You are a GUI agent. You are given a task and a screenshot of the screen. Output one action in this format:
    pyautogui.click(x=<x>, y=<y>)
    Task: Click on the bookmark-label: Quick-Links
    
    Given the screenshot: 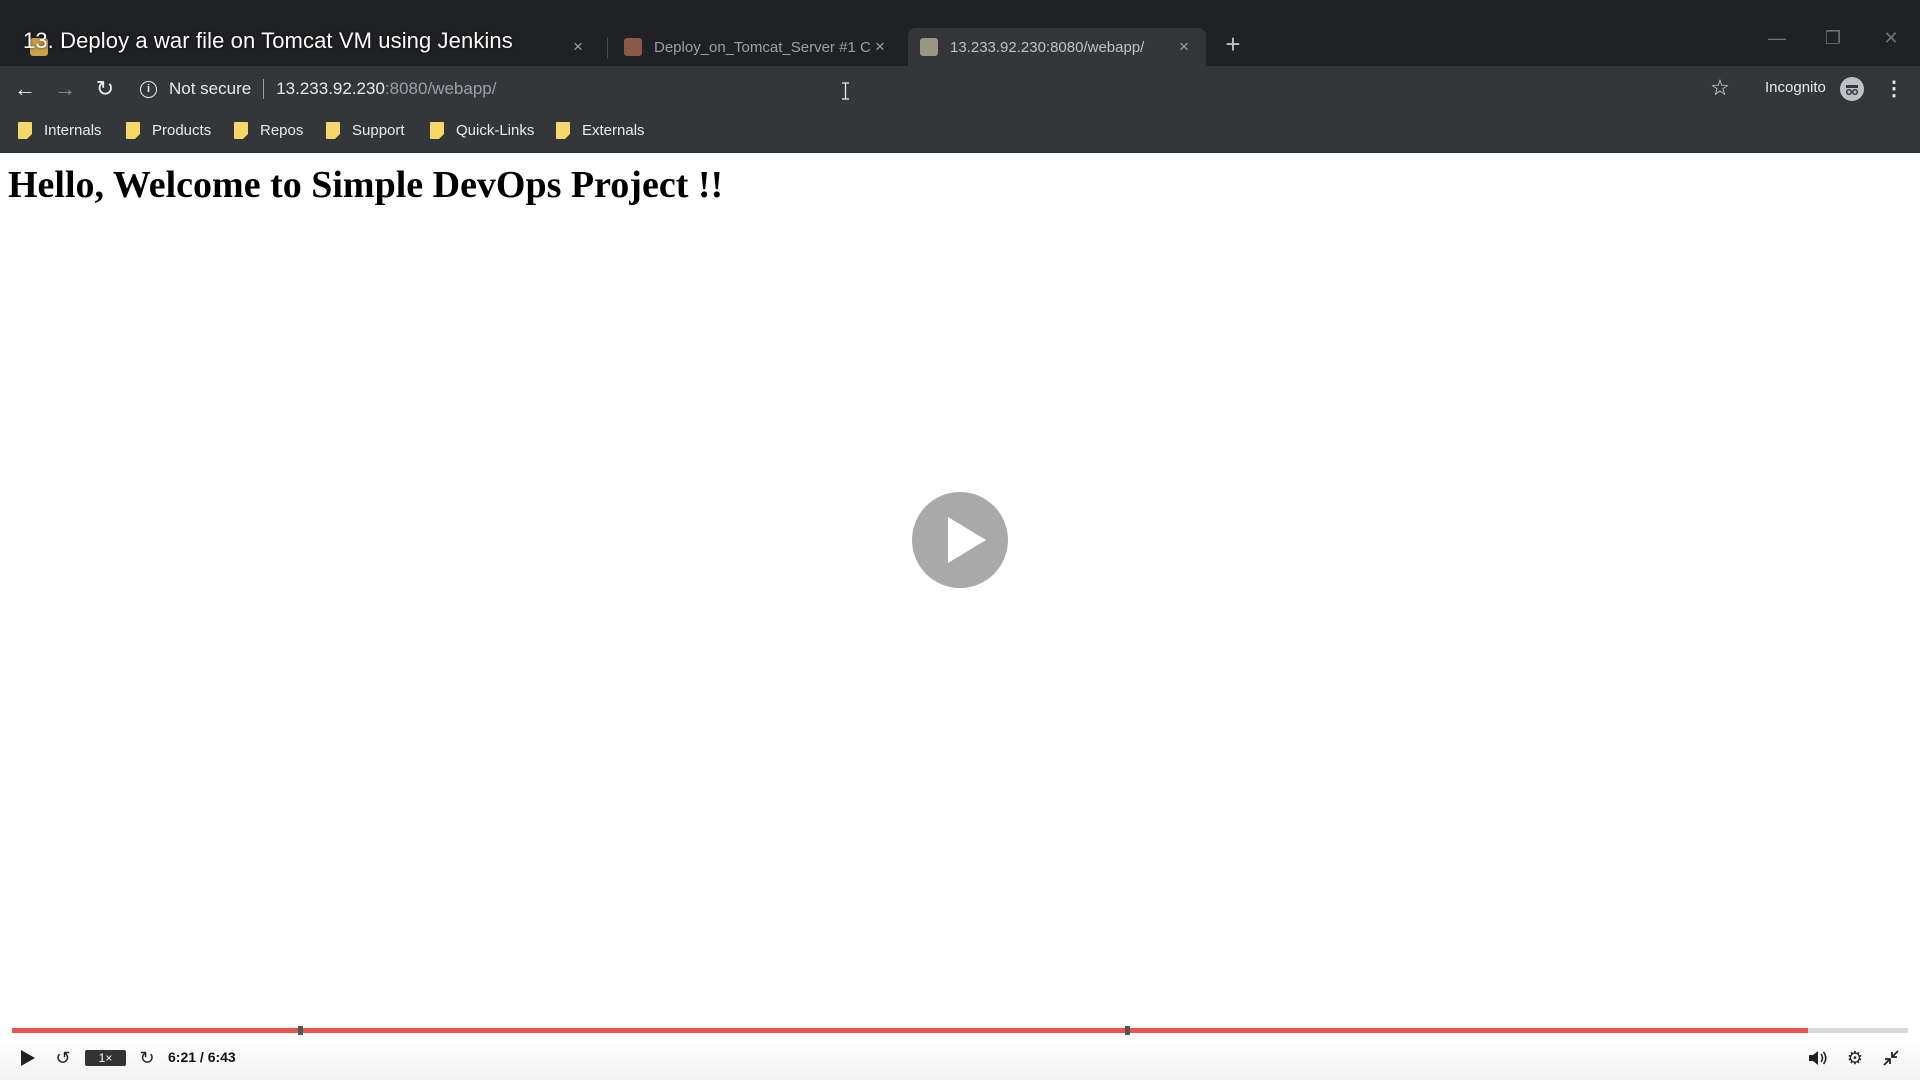 What is the action you would take?
    pyautogui.click(x=495, y=130)
    